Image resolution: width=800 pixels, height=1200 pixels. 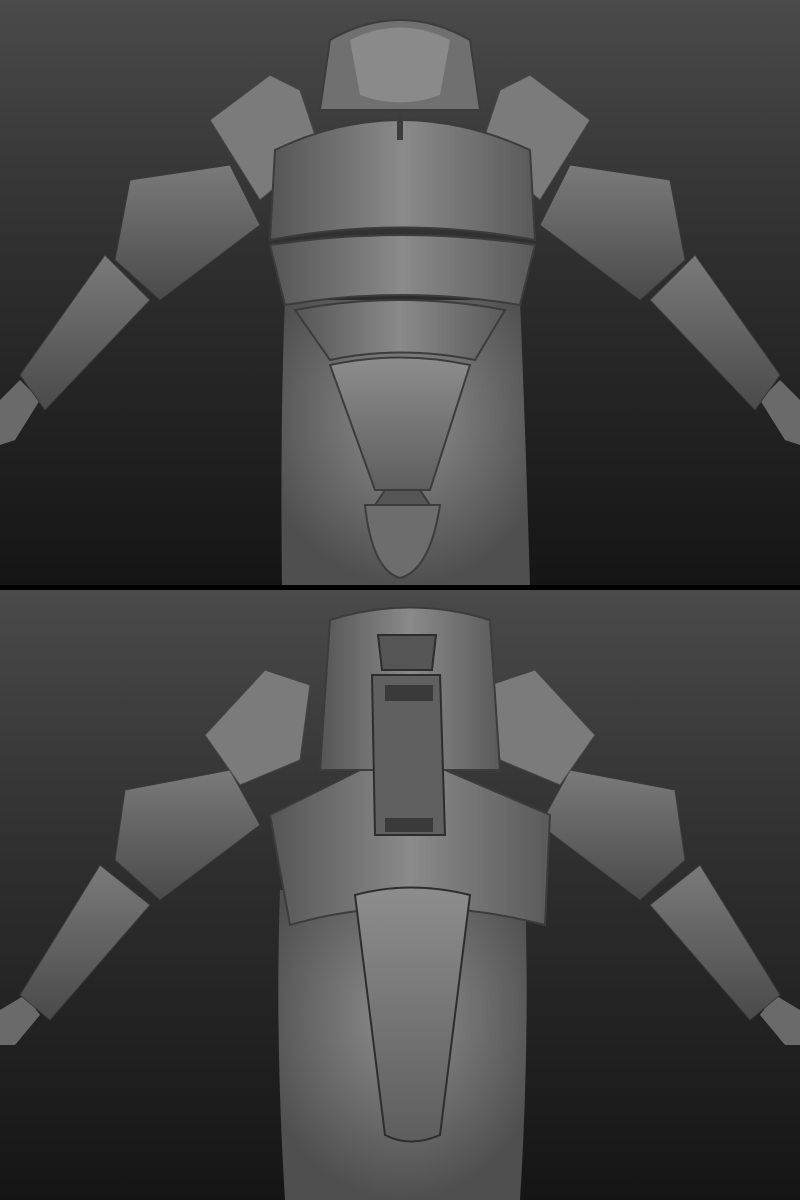 I want to click on neck-opening, so click(x=400, y=65).